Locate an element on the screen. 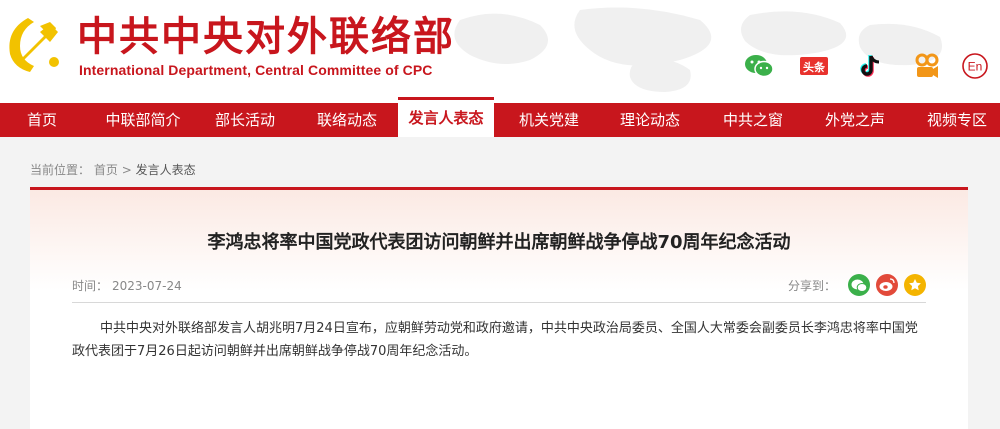 This screenshot has height=429, width=1000. nav-item-liaison-news: 联络动态 is located at coordinates (347, 120).